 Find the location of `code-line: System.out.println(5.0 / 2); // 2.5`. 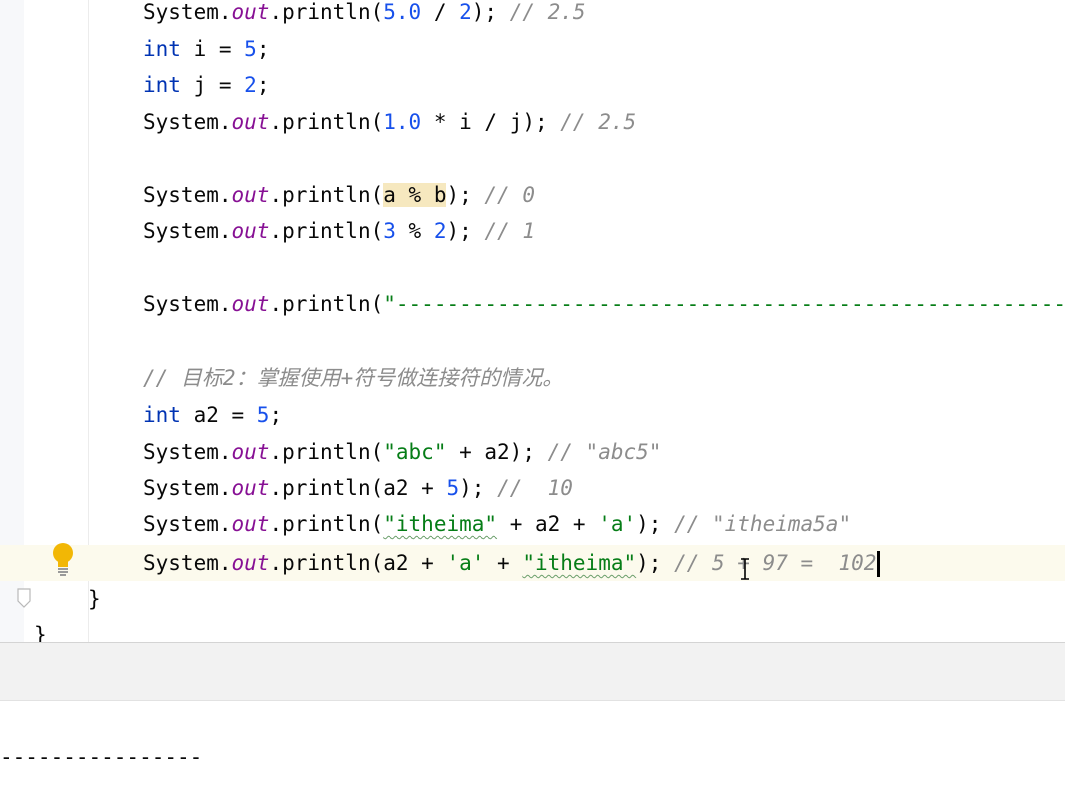

code-line: System.out.println(5.0 / 2); // 2.5 is located at coordinates (364, 13).